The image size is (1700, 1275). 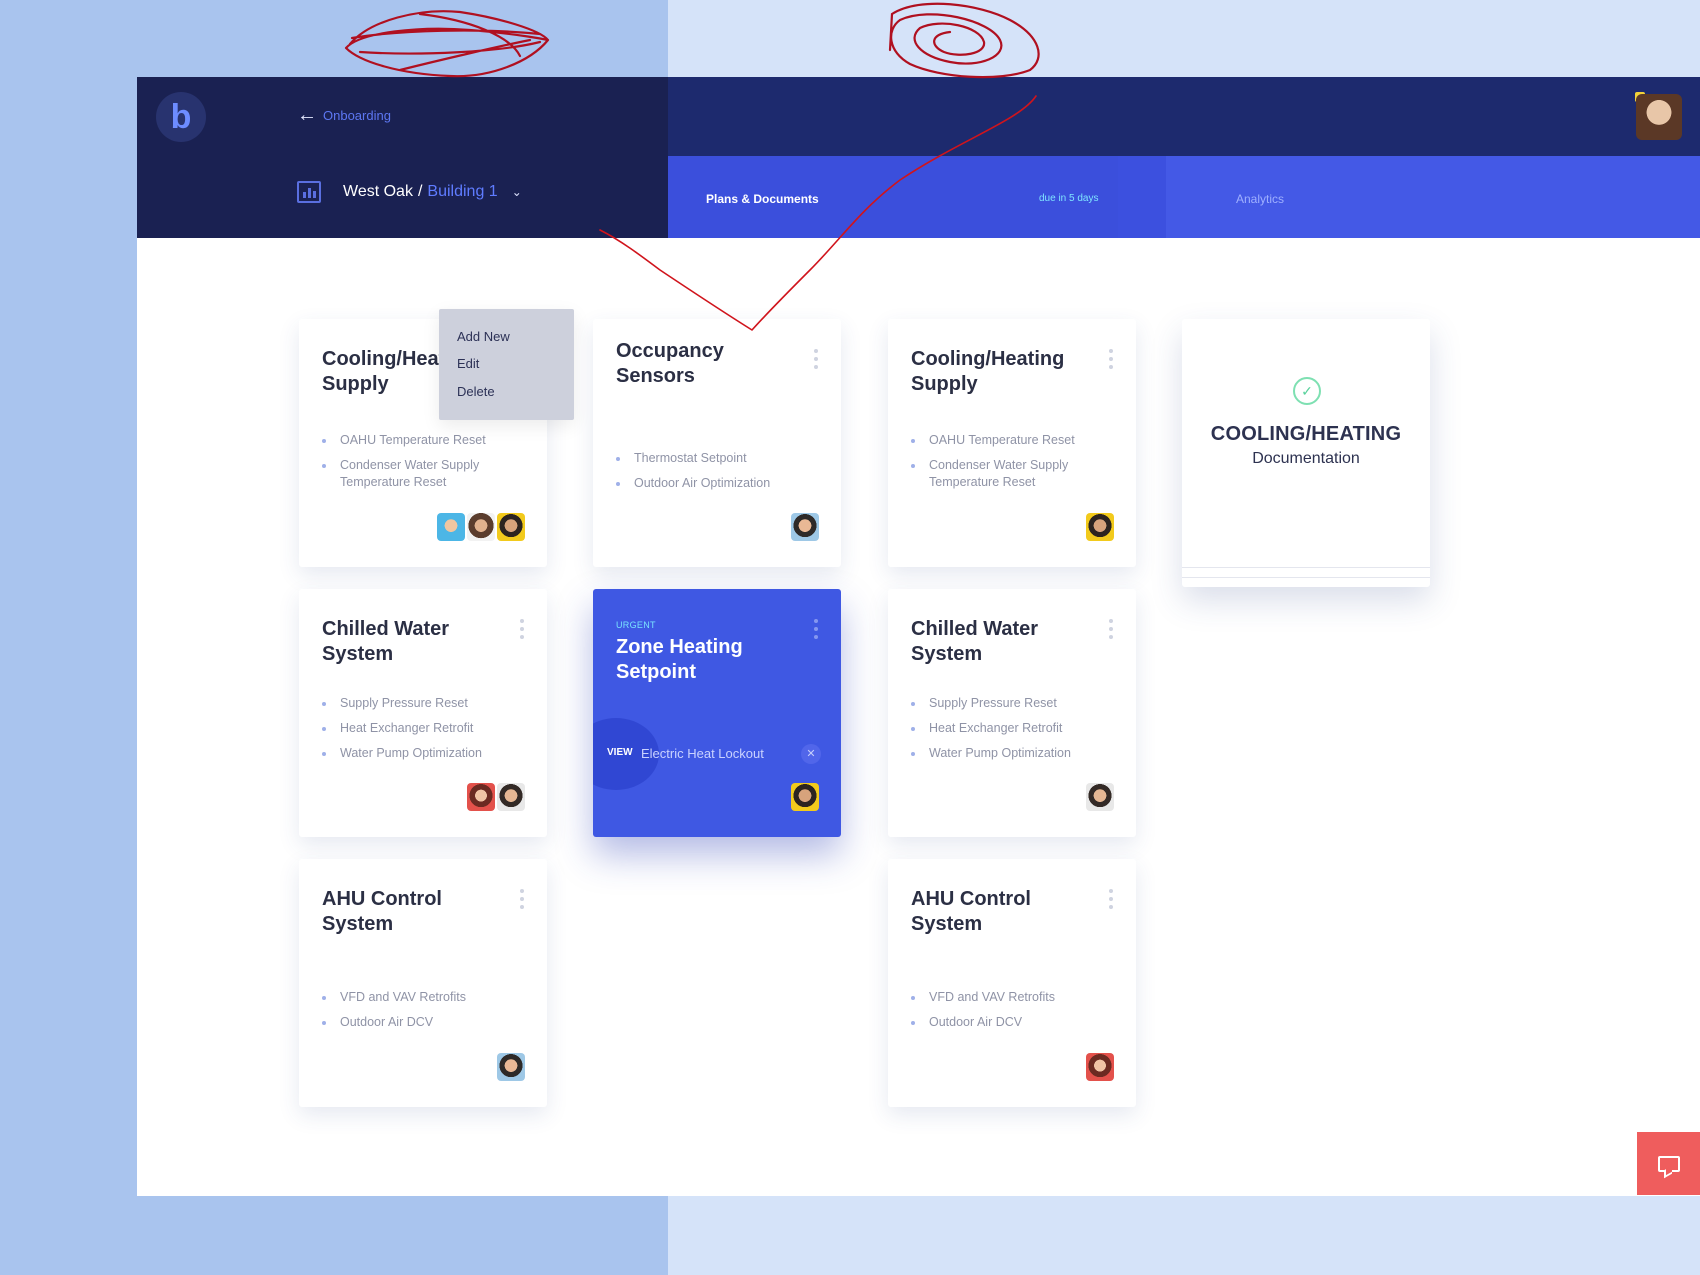 What do you see at coordinates (1307, 391) in the screenshot?
I see `check-circle-icon: ✓` at bounding box center [1307, 391].